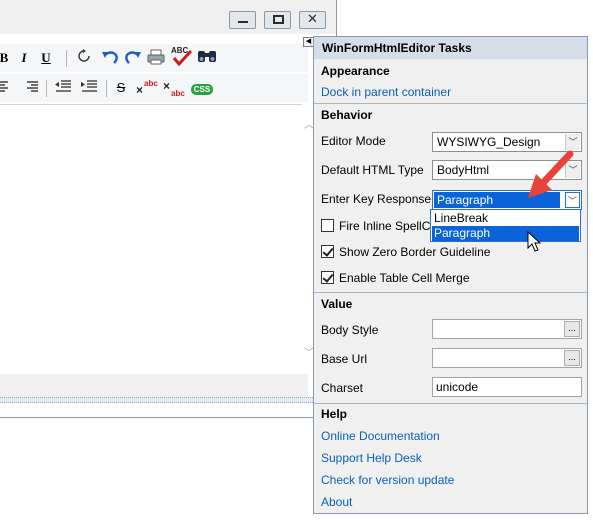 The height and width of the screenshot is (520, 593). Describe the element at coordinates (151, 83) in the screenshot. I see `superscript-label: abc` at that location.